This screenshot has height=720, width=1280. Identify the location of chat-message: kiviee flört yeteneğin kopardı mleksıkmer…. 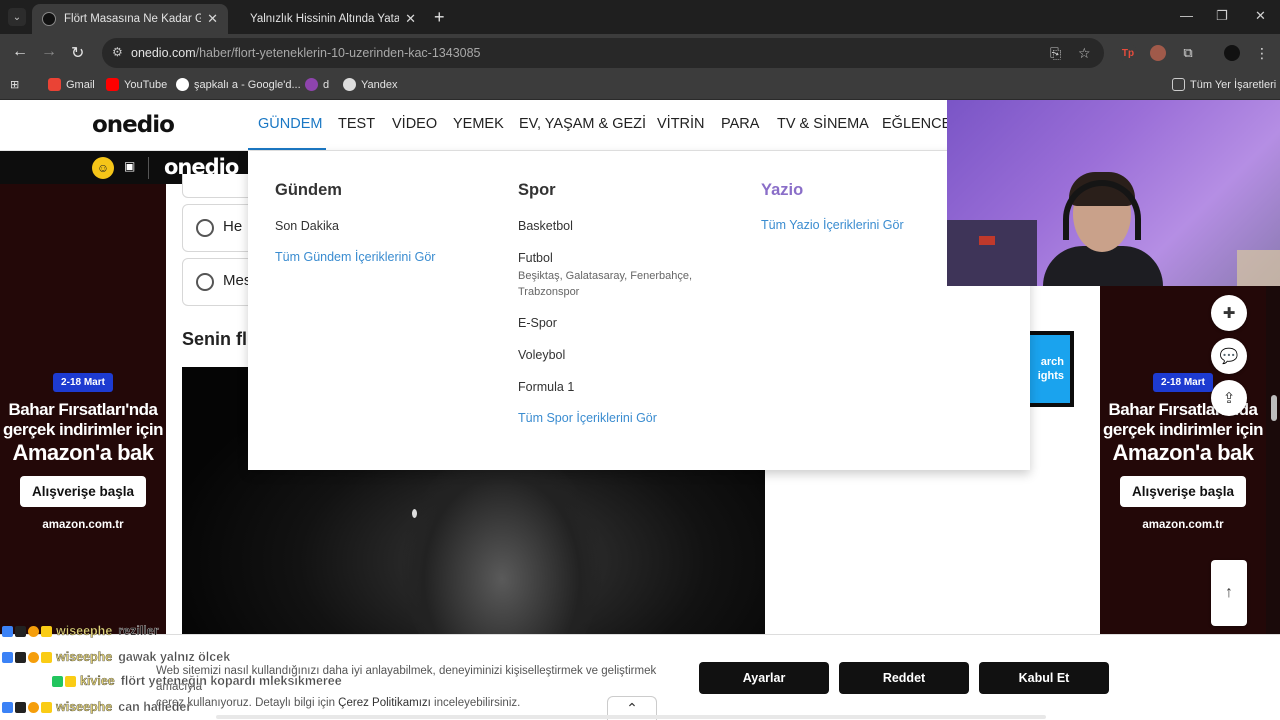
(197, 681).